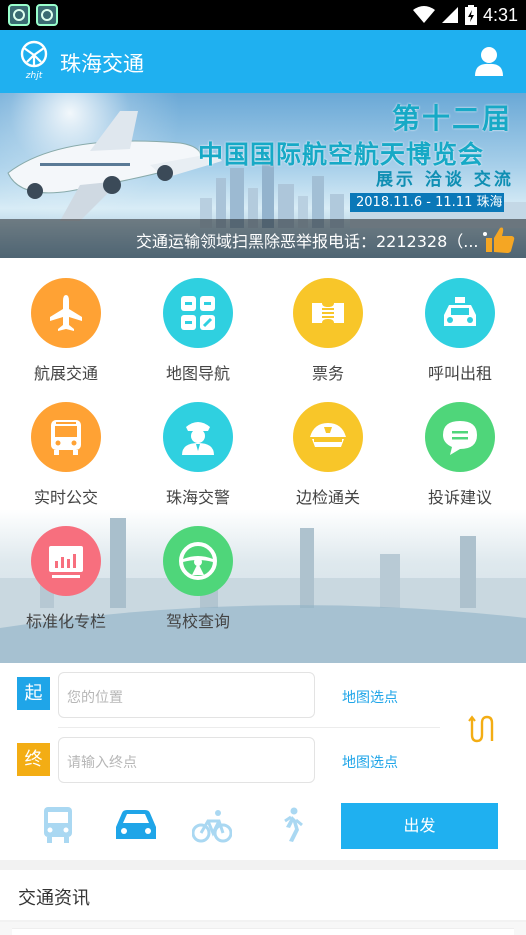  Describe the element at coordinates (66, 437) in the screenshot. I see `bus-icon` at that location.